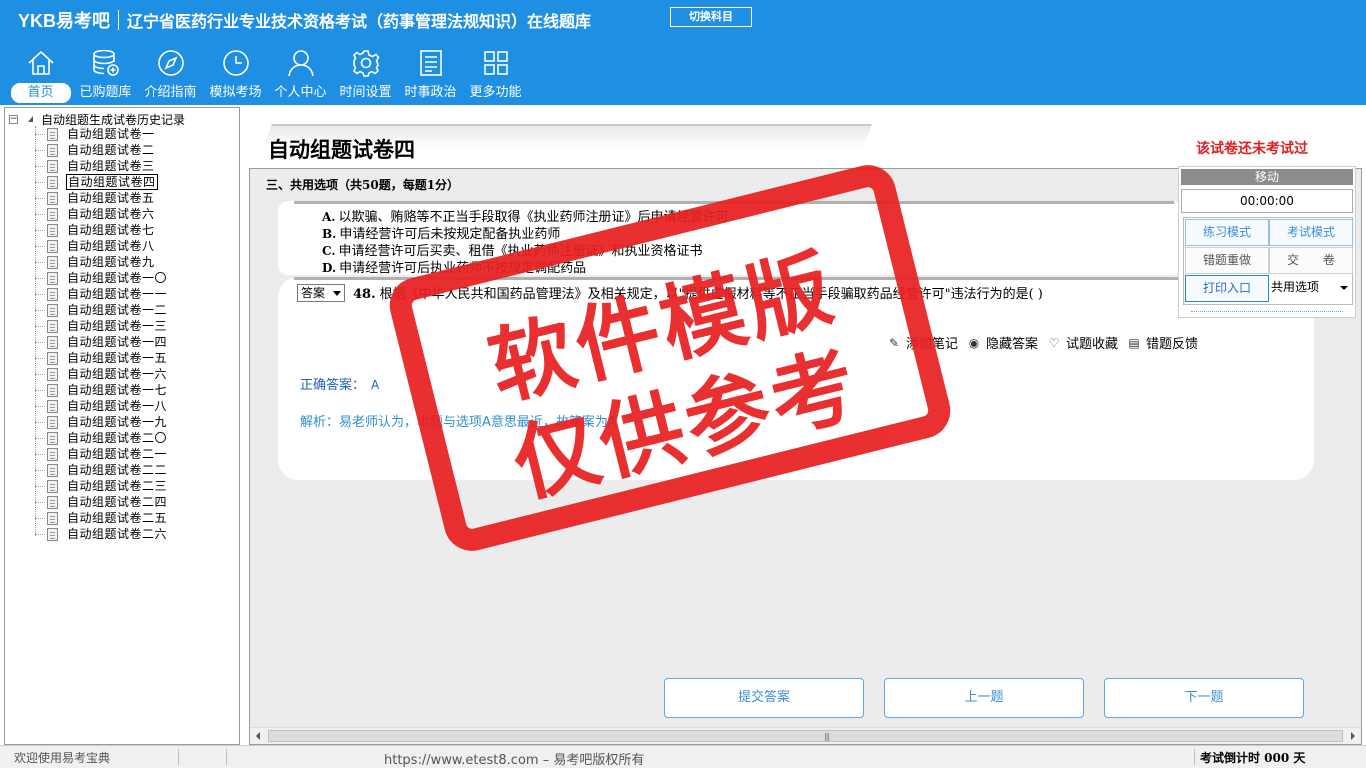 The image size is (1366, 768). What do you see at coordinates (101, 438) in the screenshot?
I see `tree-item-paper: 自动组题试卷二〇` at bounding box center [101, 438].